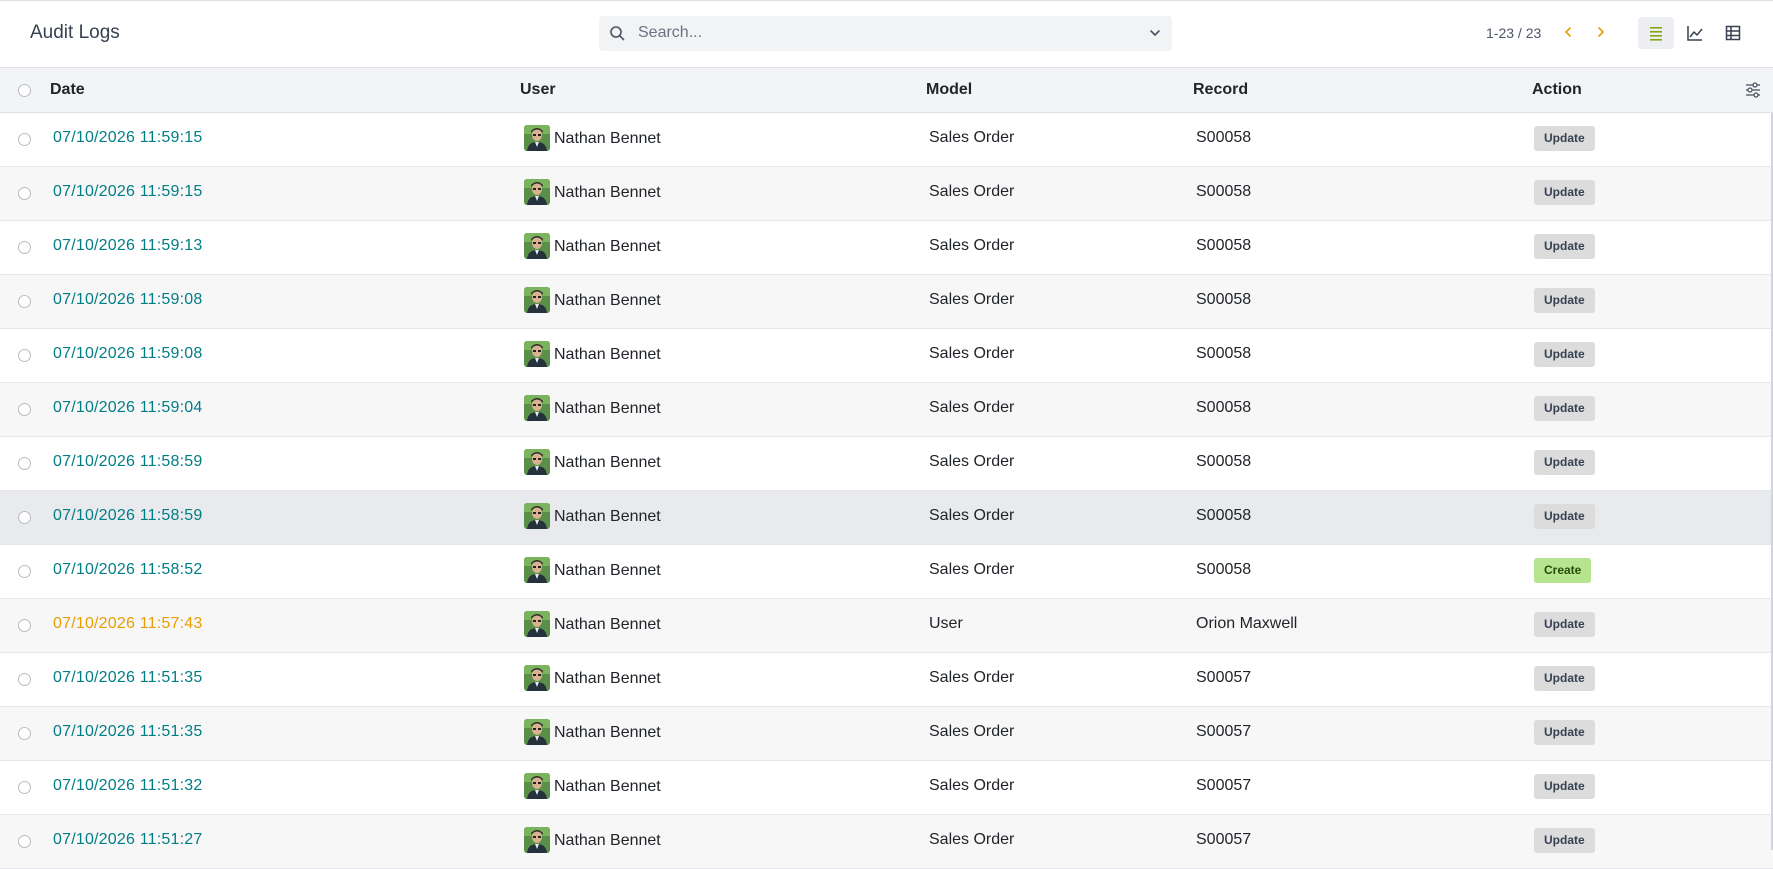 This screenshot has height=869, width=1773. Describe the element at coordinates (1513, 33) in the screenshot. I see `pager-value: 1-23 / 23` at that location.